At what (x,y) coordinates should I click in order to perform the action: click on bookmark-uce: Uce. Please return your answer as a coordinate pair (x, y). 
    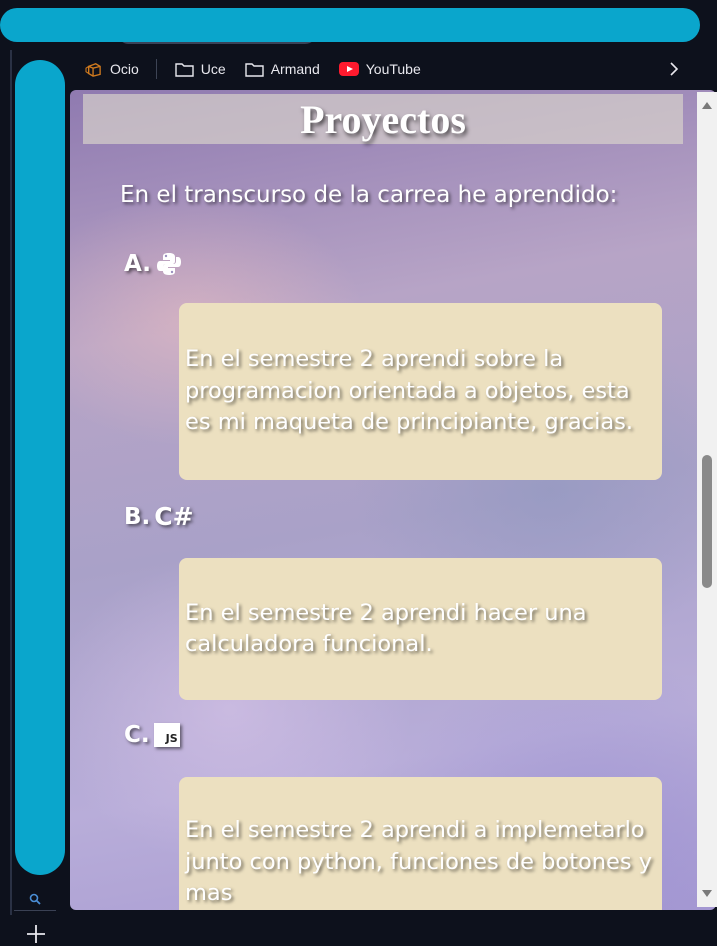
    Looking at the image, I should click on (200, 69).